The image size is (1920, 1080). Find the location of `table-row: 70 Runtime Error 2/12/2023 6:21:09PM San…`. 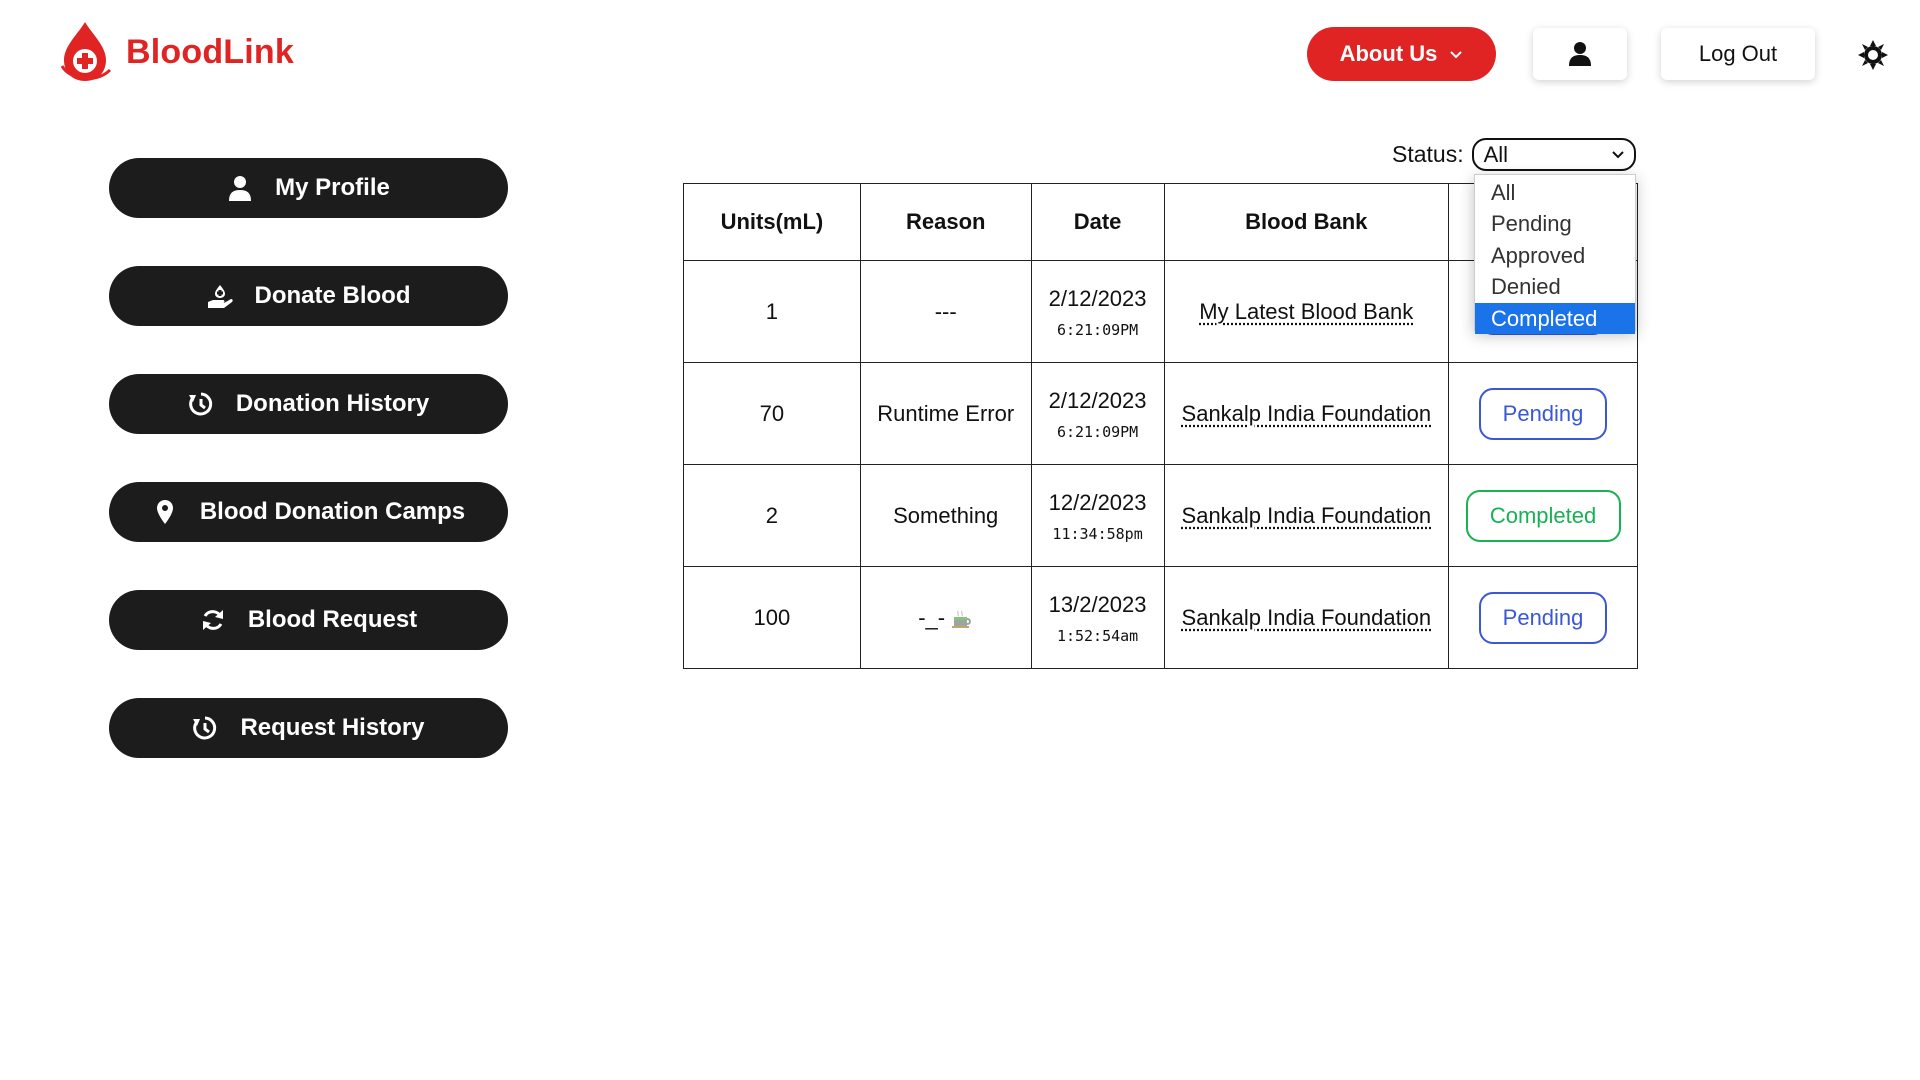

table-row: 70 Runtime Error 2/12/2023 6:21:09PM San… is located at coordinates (1160, 413).